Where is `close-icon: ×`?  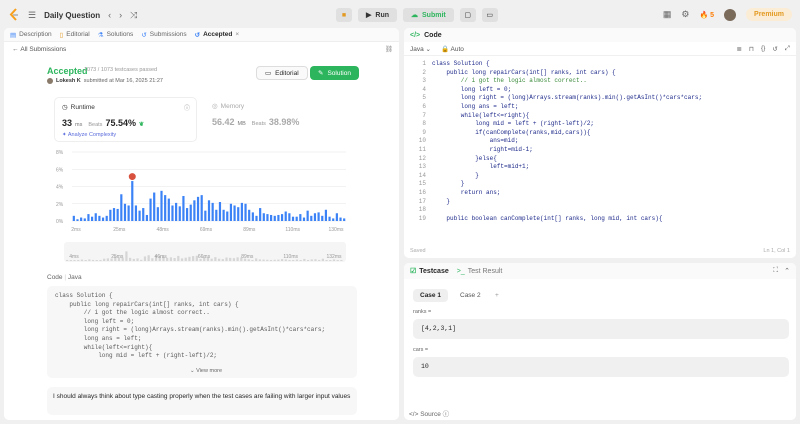
close-icon: × is located at coordinates (237, 34).